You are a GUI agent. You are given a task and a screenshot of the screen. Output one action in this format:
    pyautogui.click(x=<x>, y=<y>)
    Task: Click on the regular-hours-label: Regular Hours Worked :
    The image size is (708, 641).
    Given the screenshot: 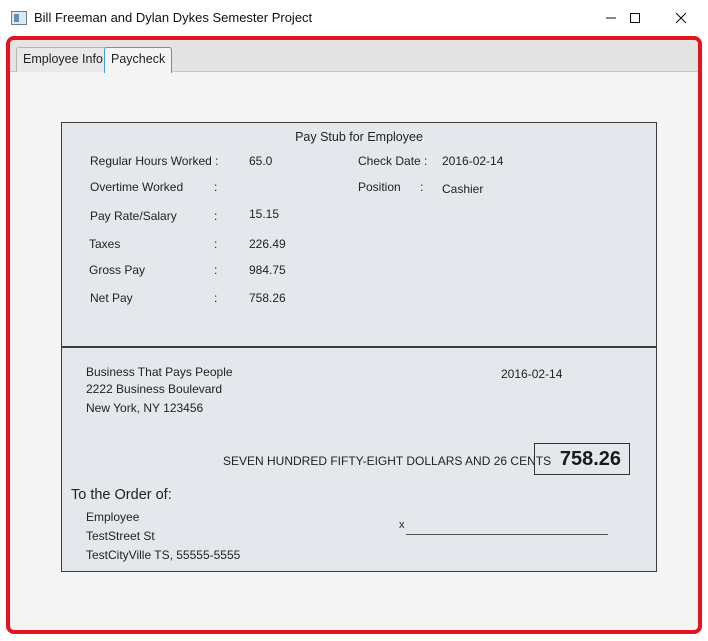 What is the action you would take?
    pyautogui.click(x=154, y=161)
    